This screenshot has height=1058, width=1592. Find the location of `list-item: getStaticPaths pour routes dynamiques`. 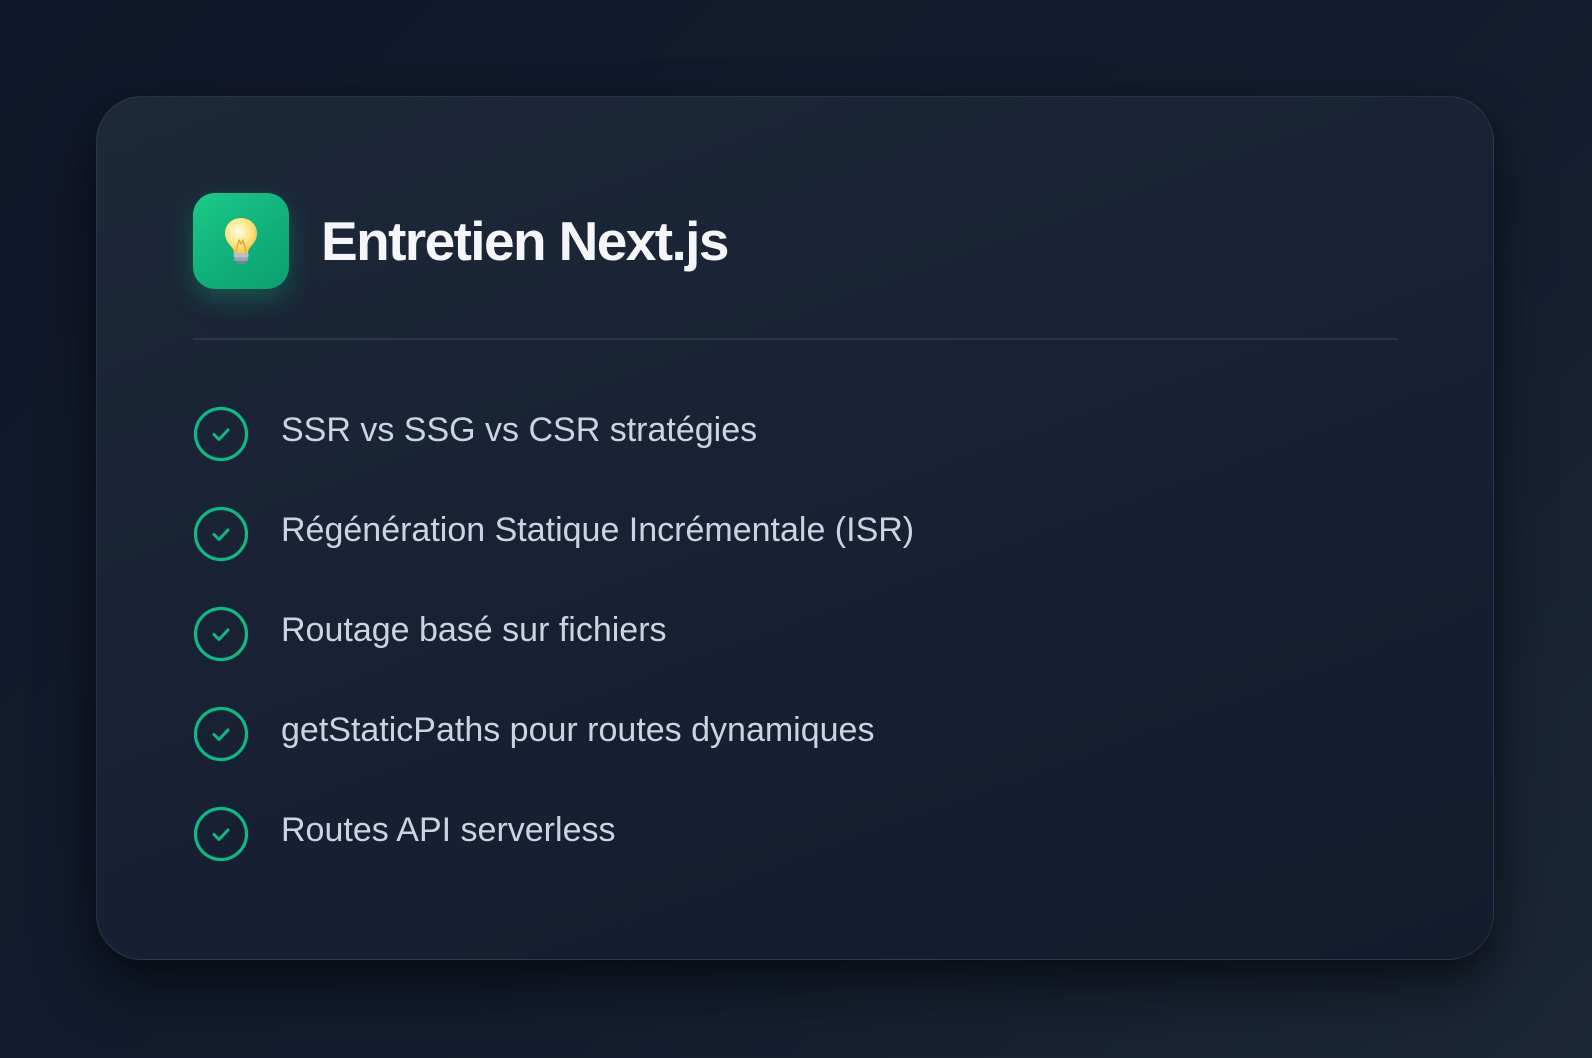

list-item: getStaticPaths pour routes dynamiques is located at coordinates (553, 734).